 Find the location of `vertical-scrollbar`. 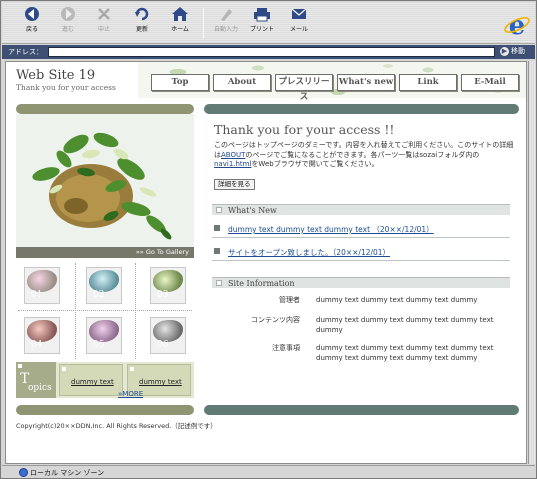

vertical-scrollbar is located at coordinates (532, 262).